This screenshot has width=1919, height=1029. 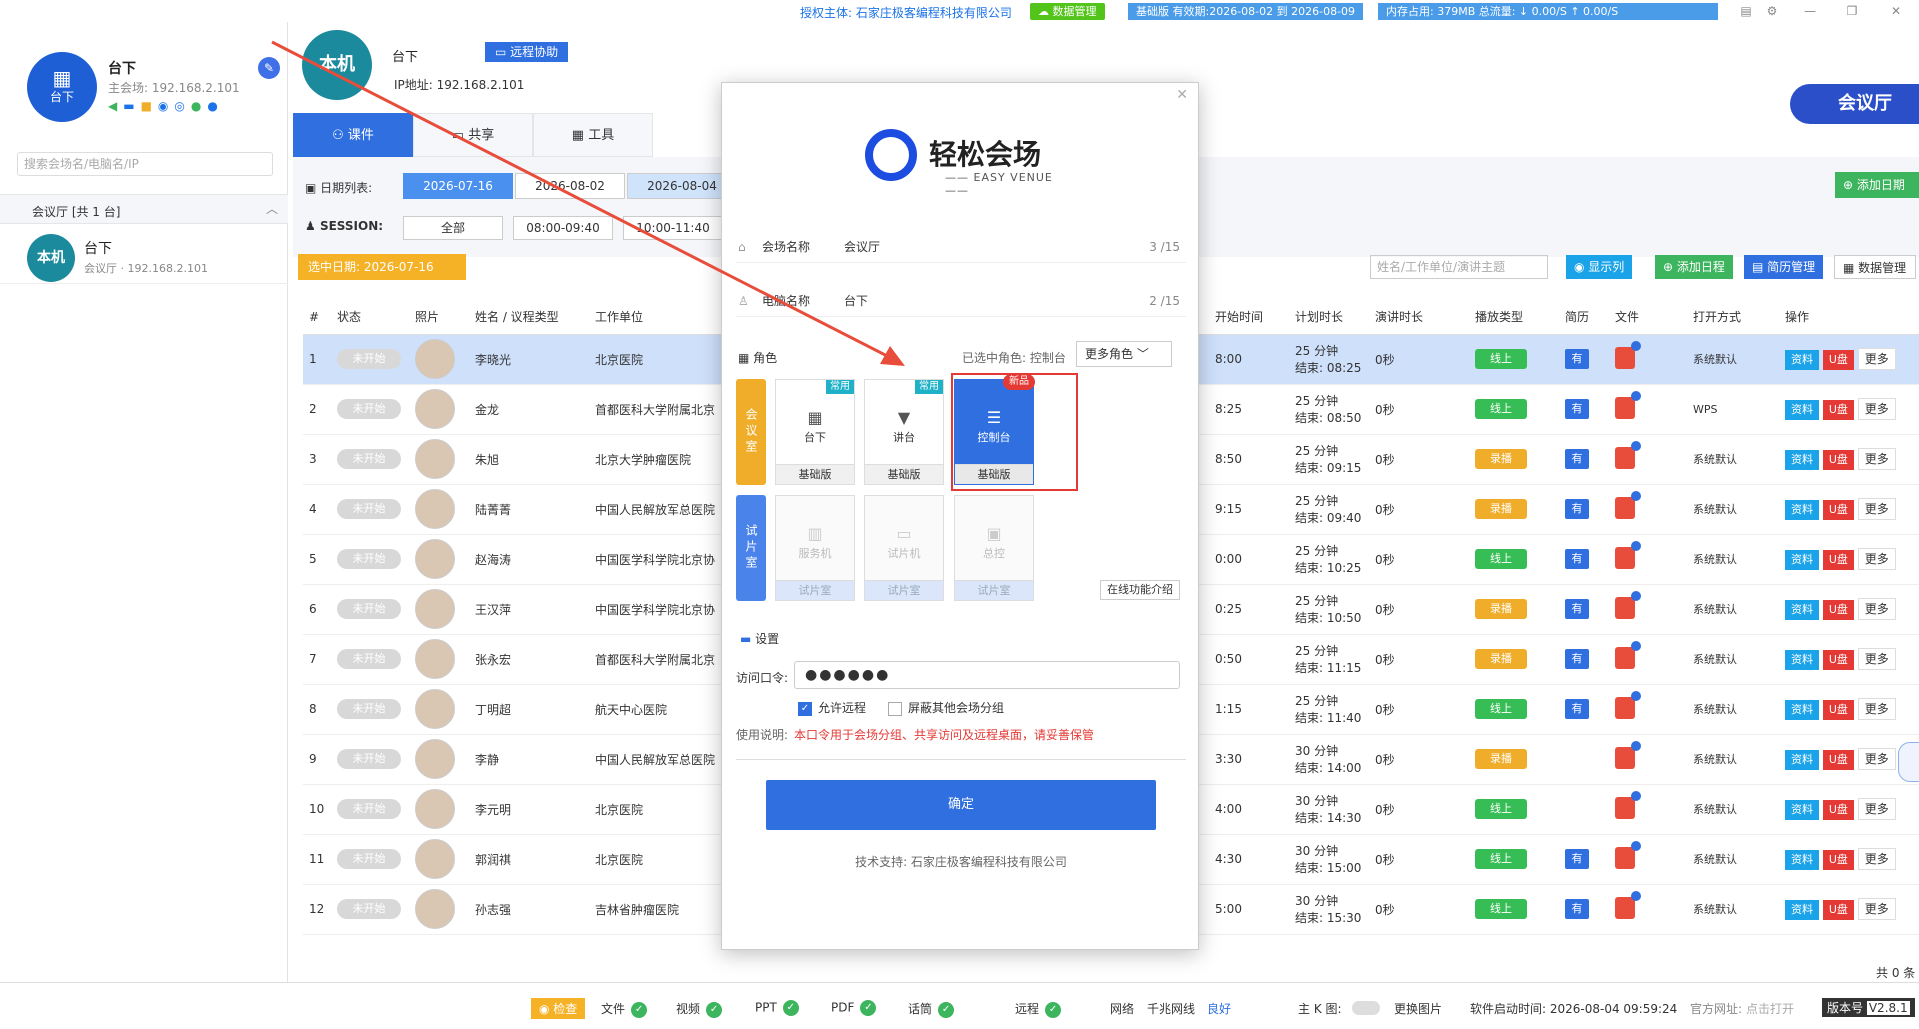 I want to click on chevron-up-icon: ︿, so click(x=272, y=208).